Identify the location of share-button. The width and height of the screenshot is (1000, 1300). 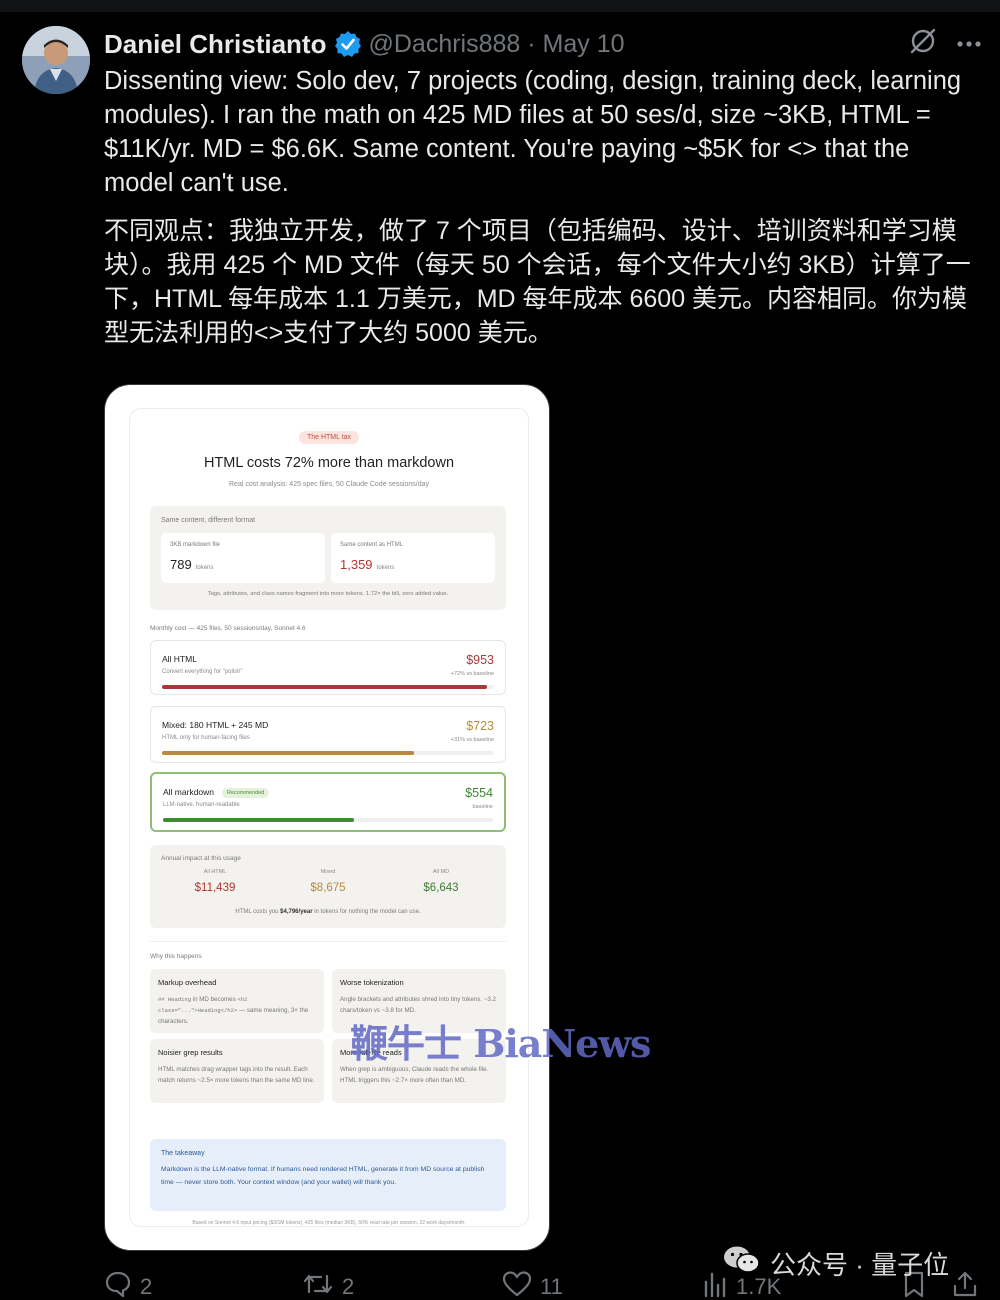
(965, 1285).